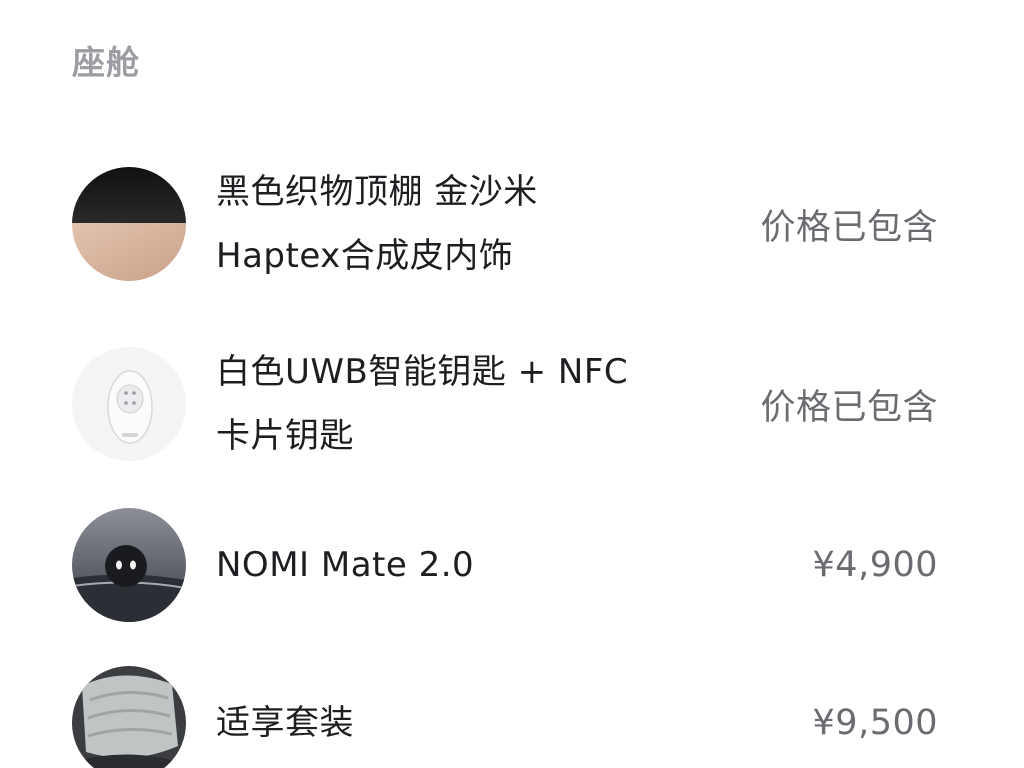  I want to click on option-name: NOMI Mate 2.0, so click(514, 565).